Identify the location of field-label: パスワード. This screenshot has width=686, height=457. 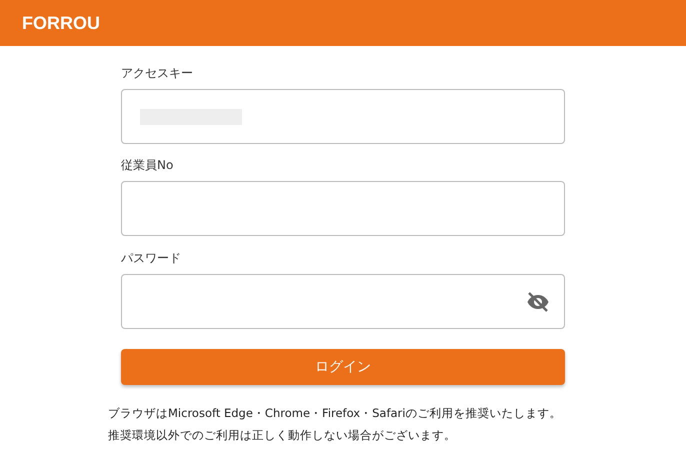
(151, 258).